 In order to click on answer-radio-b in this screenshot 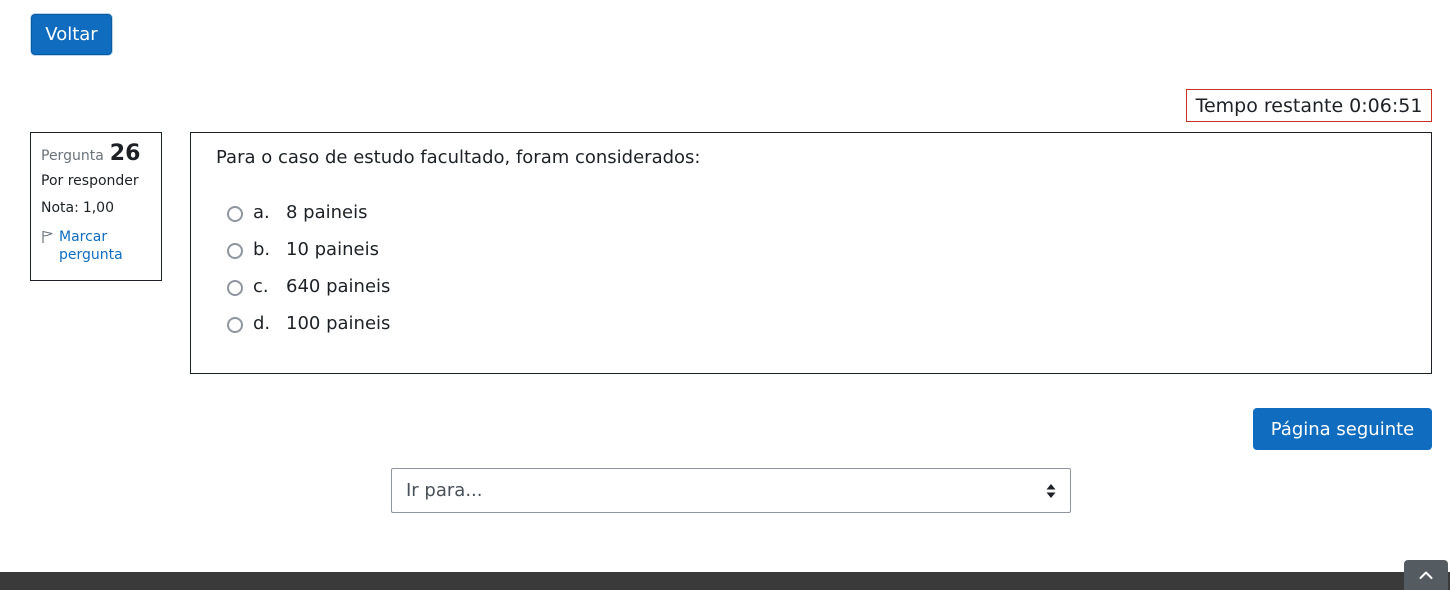, I will do `click(235, 251)`.